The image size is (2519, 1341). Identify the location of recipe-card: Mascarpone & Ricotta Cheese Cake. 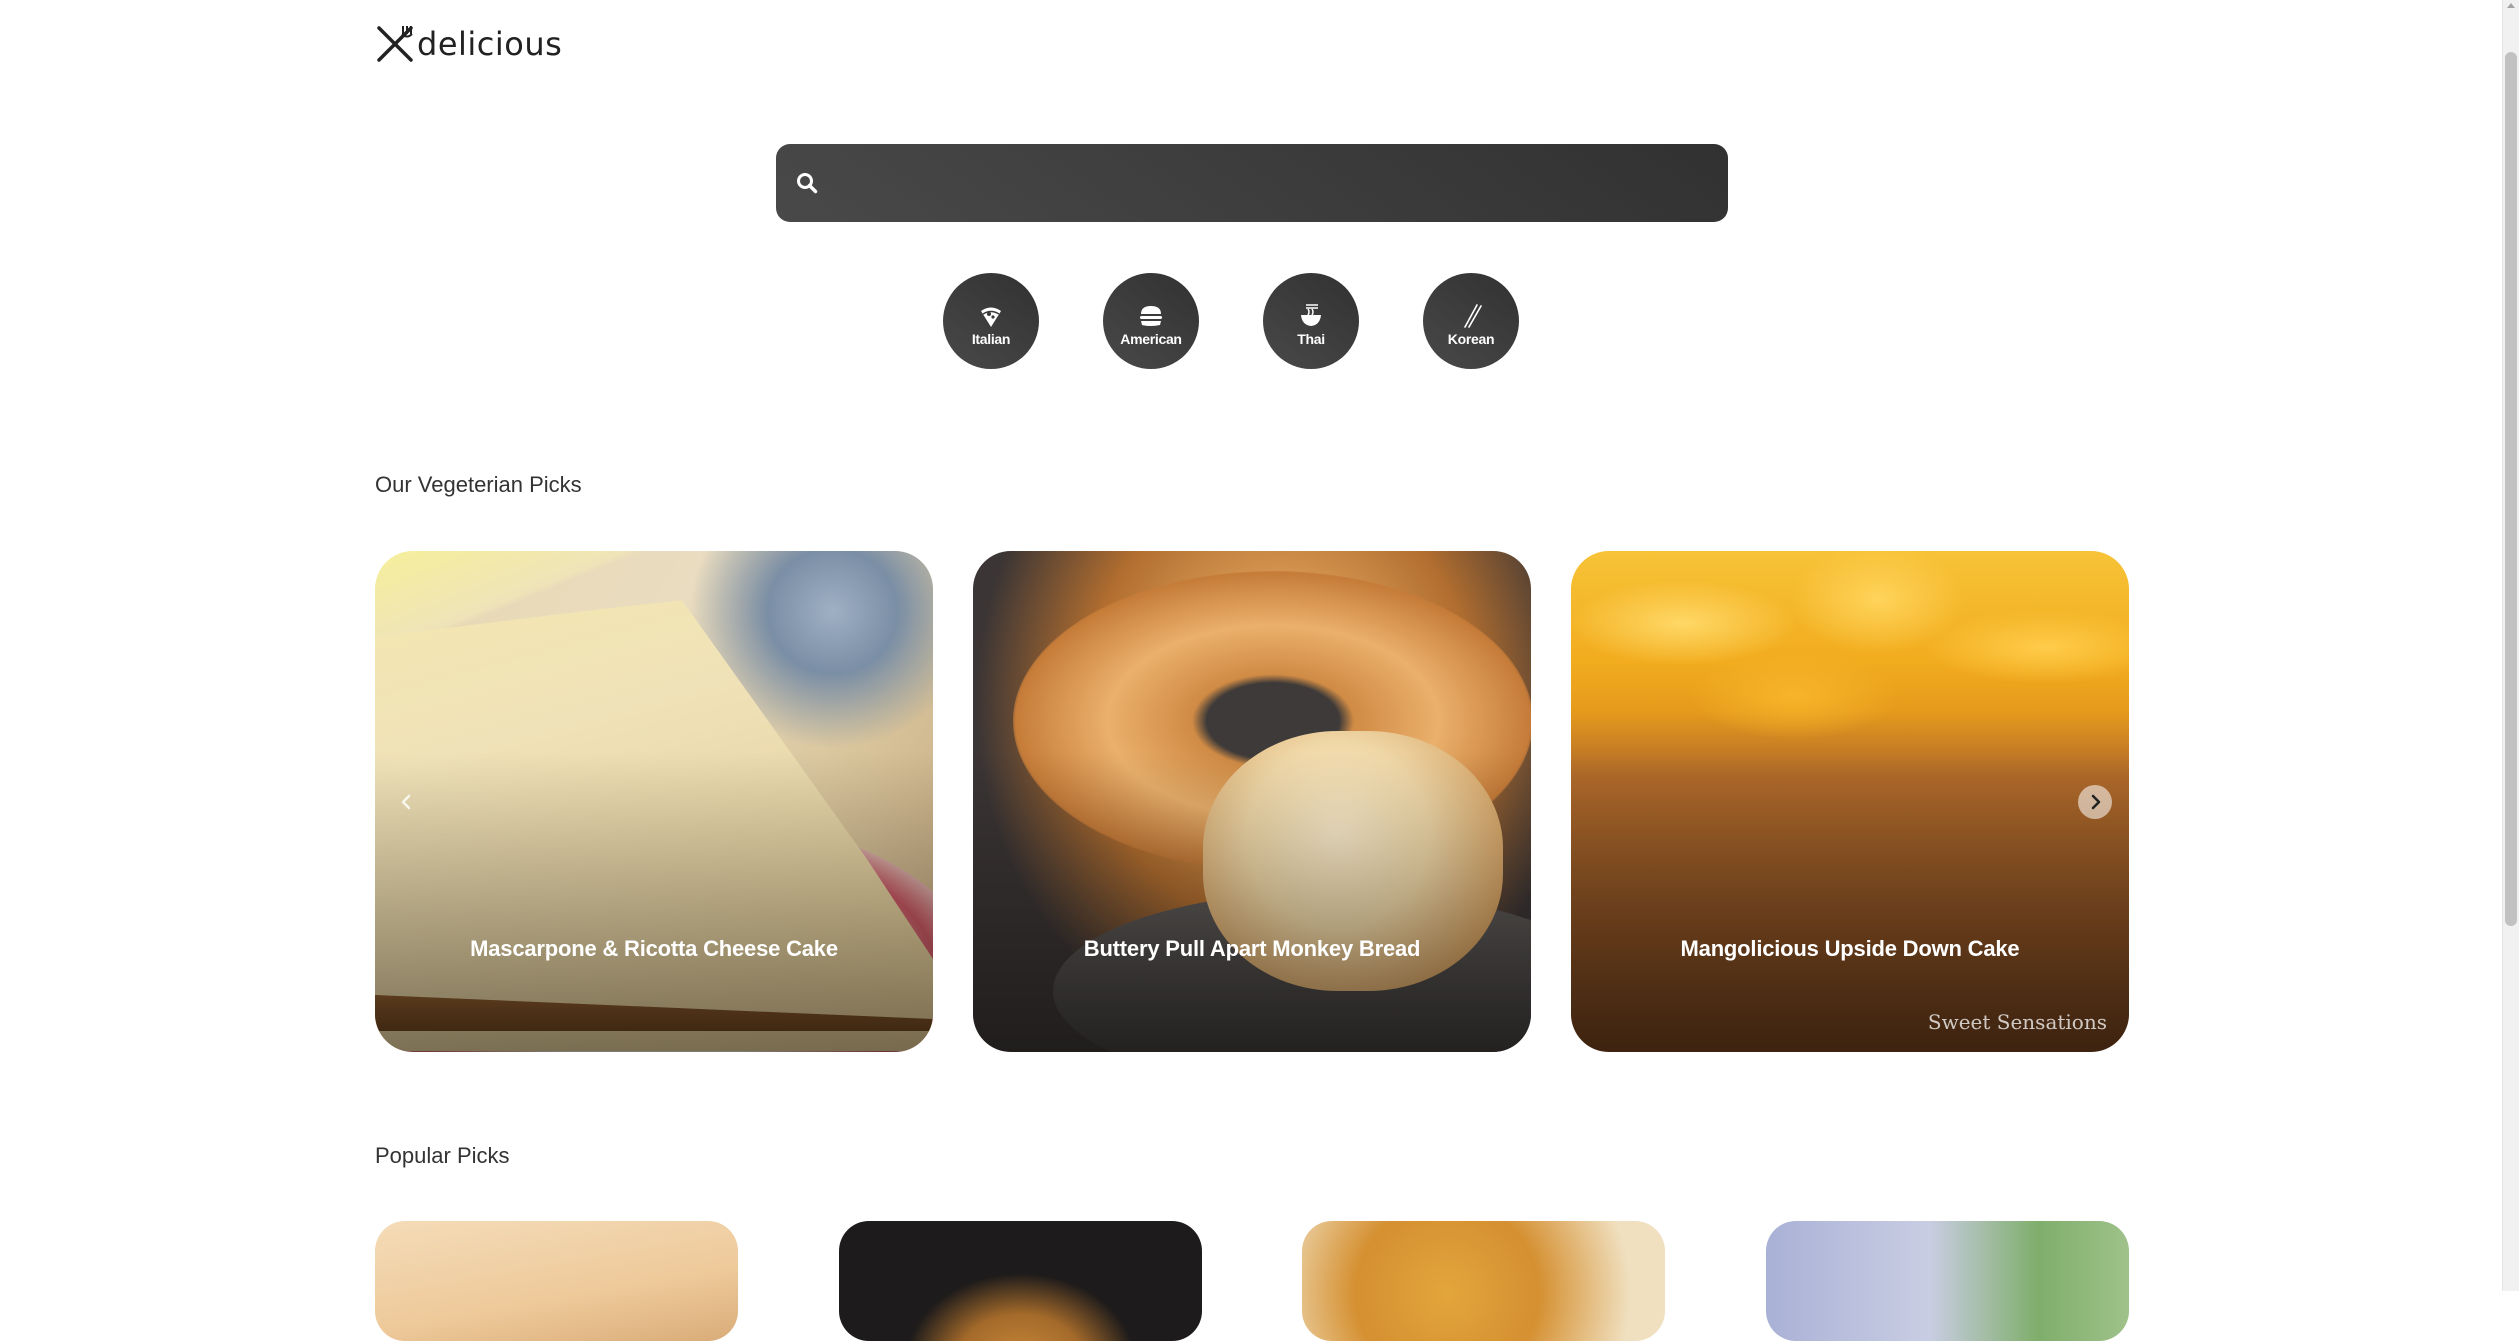
(654, 801).